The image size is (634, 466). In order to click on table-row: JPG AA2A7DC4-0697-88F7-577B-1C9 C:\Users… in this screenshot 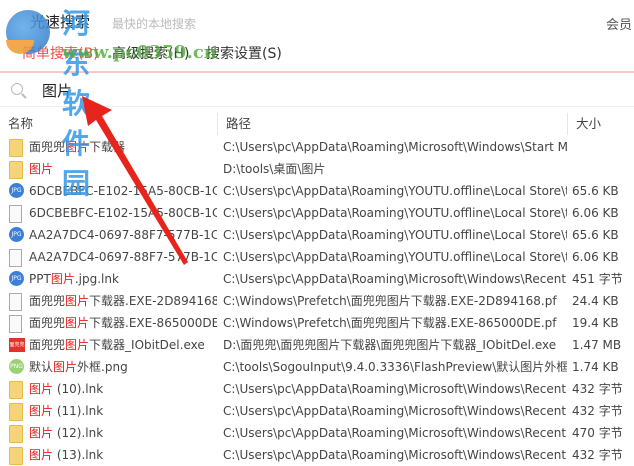, I will do `click(317, 235)`.